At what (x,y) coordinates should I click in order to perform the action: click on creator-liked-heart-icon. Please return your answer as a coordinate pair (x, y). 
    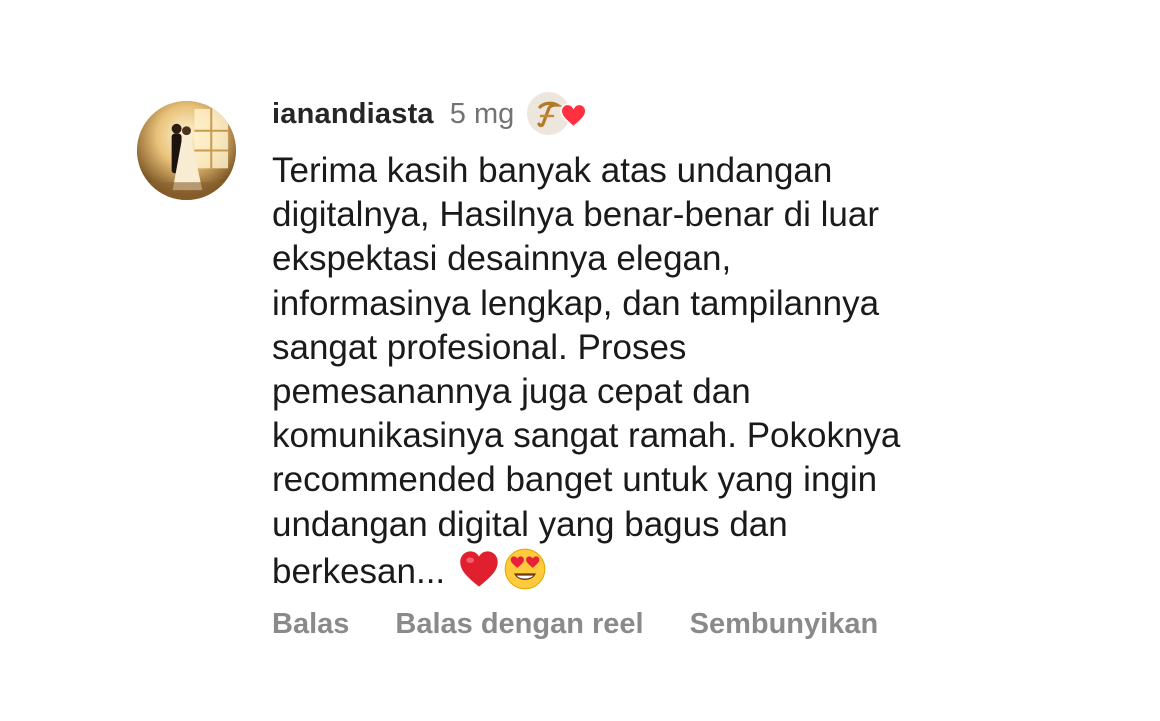
    Looking at the image, I should click on (573, 115).